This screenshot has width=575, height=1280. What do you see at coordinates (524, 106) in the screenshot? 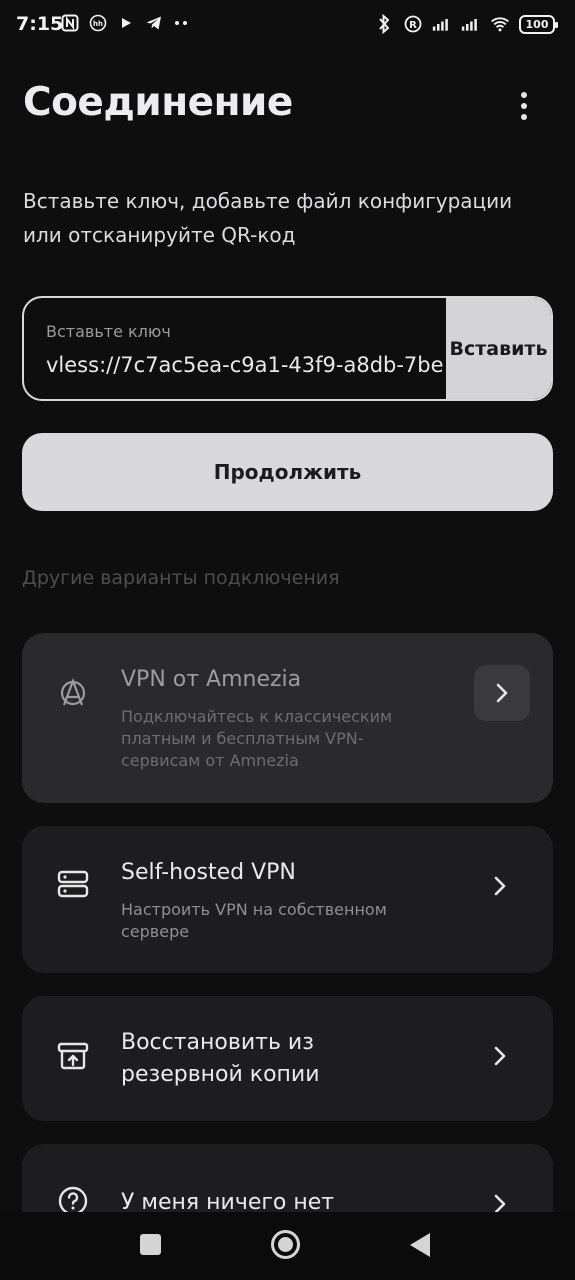
I see `more-vertical-icon` at bounding box center [524, 106].